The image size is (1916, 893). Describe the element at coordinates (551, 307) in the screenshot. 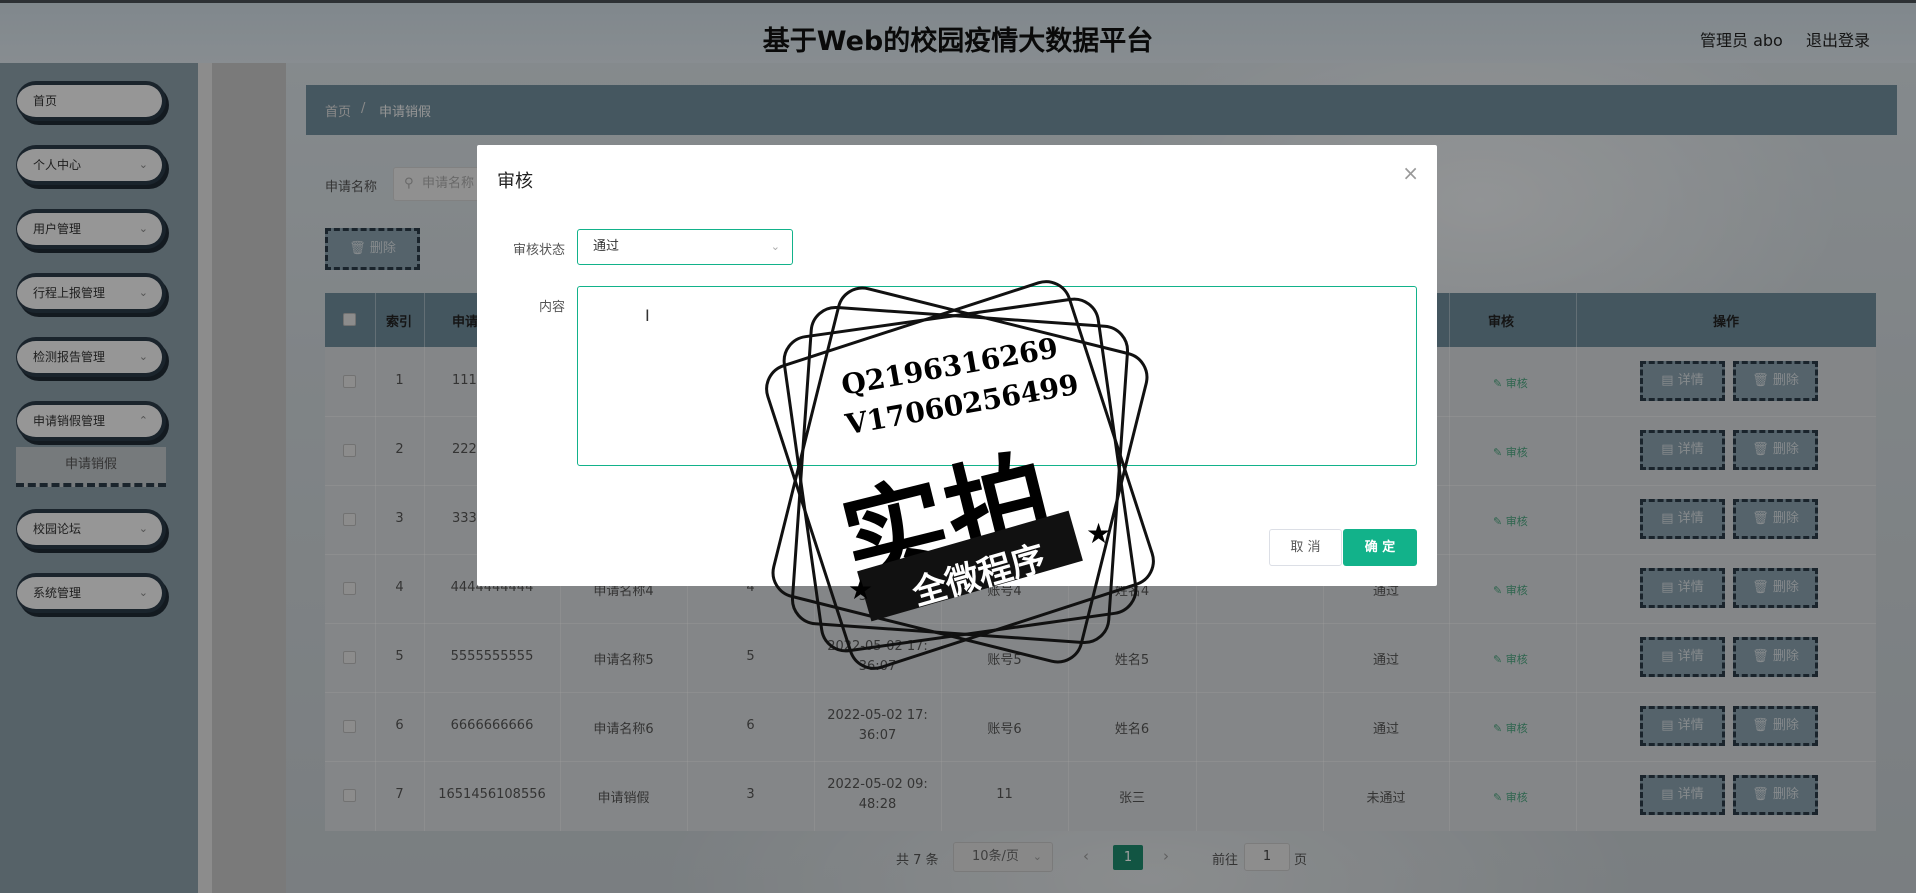

I see `content-label: 内容` at that location.